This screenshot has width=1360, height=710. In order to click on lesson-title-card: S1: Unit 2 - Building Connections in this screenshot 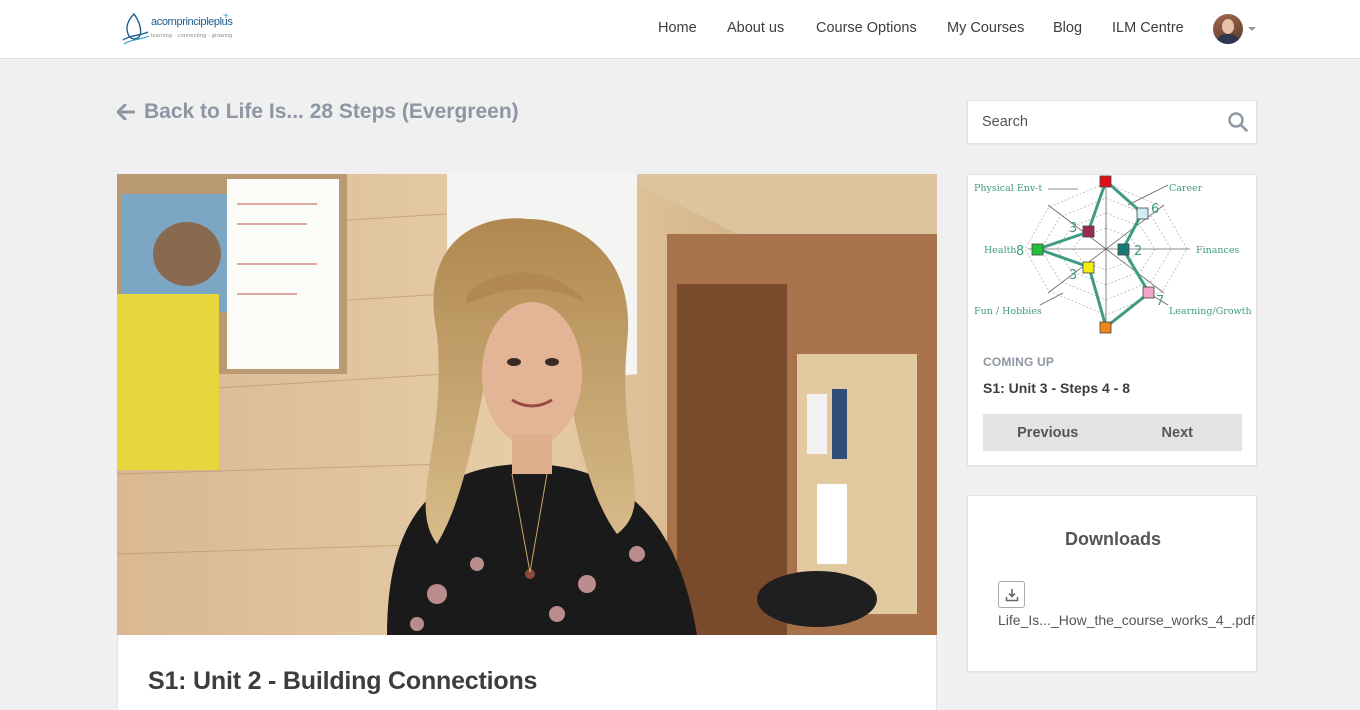, I will do `click(527, 672)`.